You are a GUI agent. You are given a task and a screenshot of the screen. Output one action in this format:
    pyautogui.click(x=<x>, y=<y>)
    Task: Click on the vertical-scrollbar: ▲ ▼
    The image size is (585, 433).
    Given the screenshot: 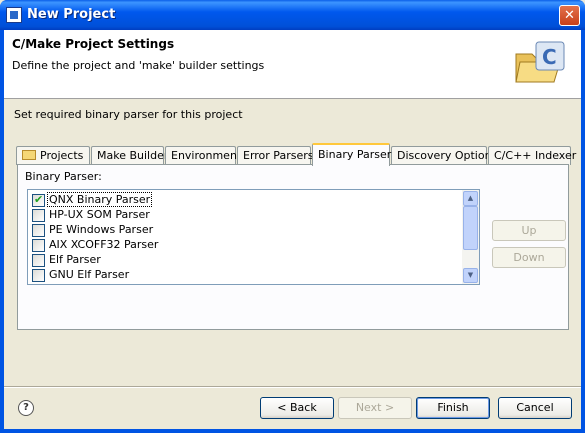 What is the action you would take?
    pyautogui.click(x=470, y=237)
    